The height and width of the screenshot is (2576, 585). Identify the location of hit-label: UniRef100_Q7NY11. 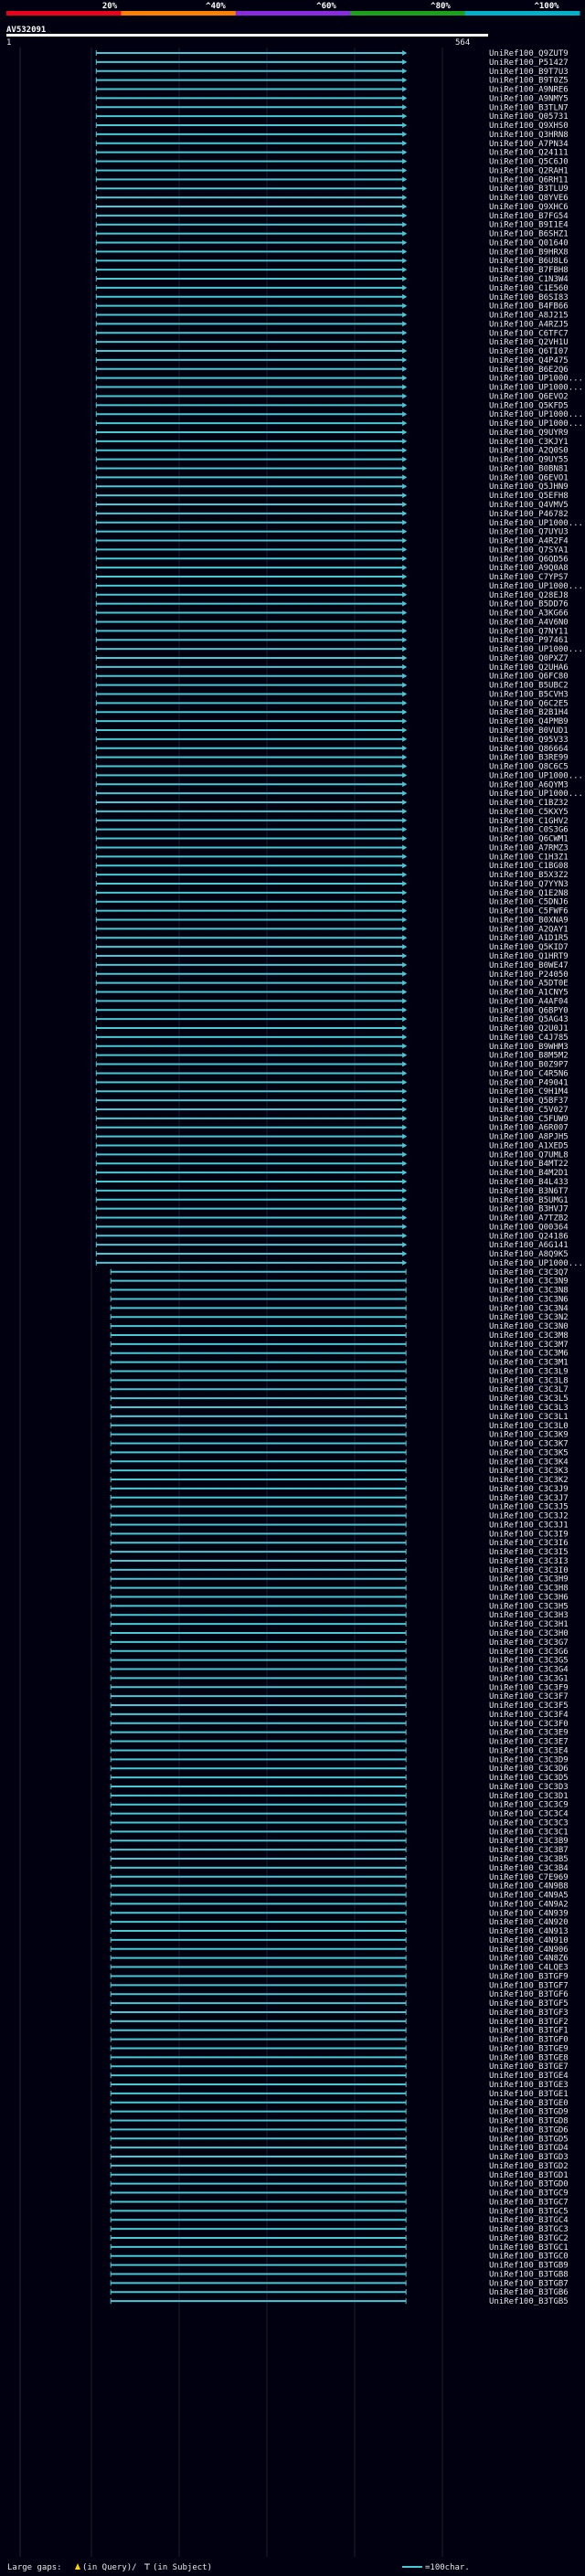
(529, 631).